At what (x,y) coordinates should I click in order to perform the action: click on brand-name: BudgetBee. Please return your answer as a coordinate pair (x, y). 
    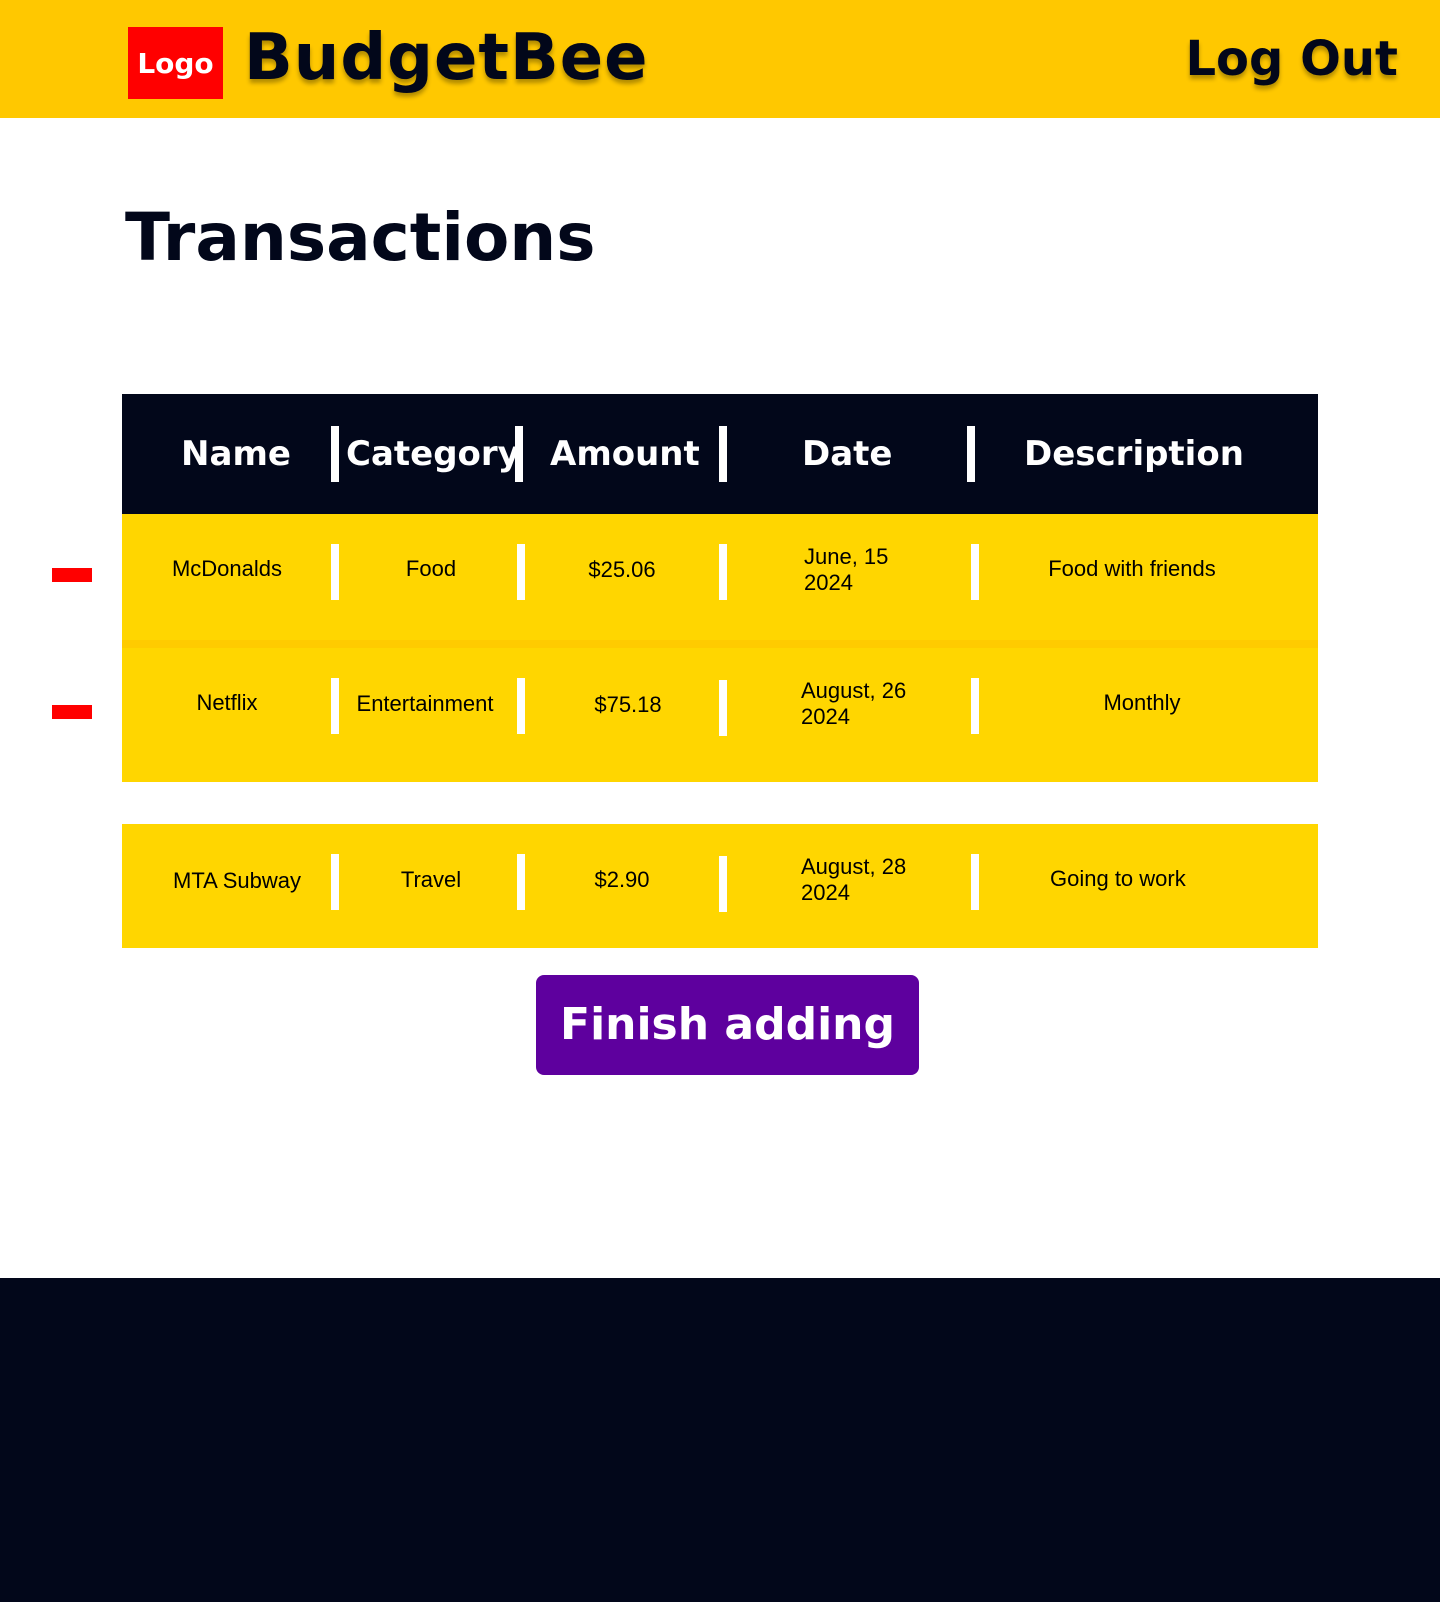
    Looking at the image, I should click on (446, 58).